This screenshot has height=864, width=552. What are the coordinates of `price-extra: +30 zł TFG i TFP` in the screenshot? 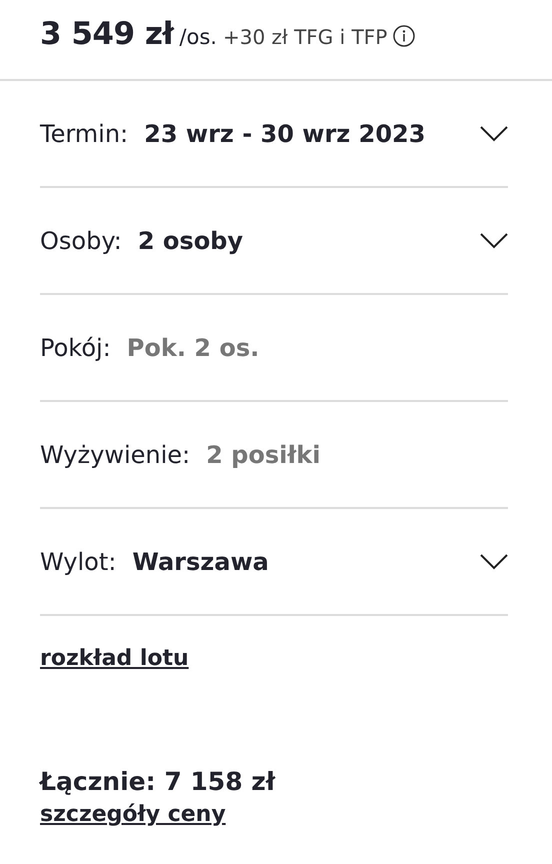 It's located at (305, 36).